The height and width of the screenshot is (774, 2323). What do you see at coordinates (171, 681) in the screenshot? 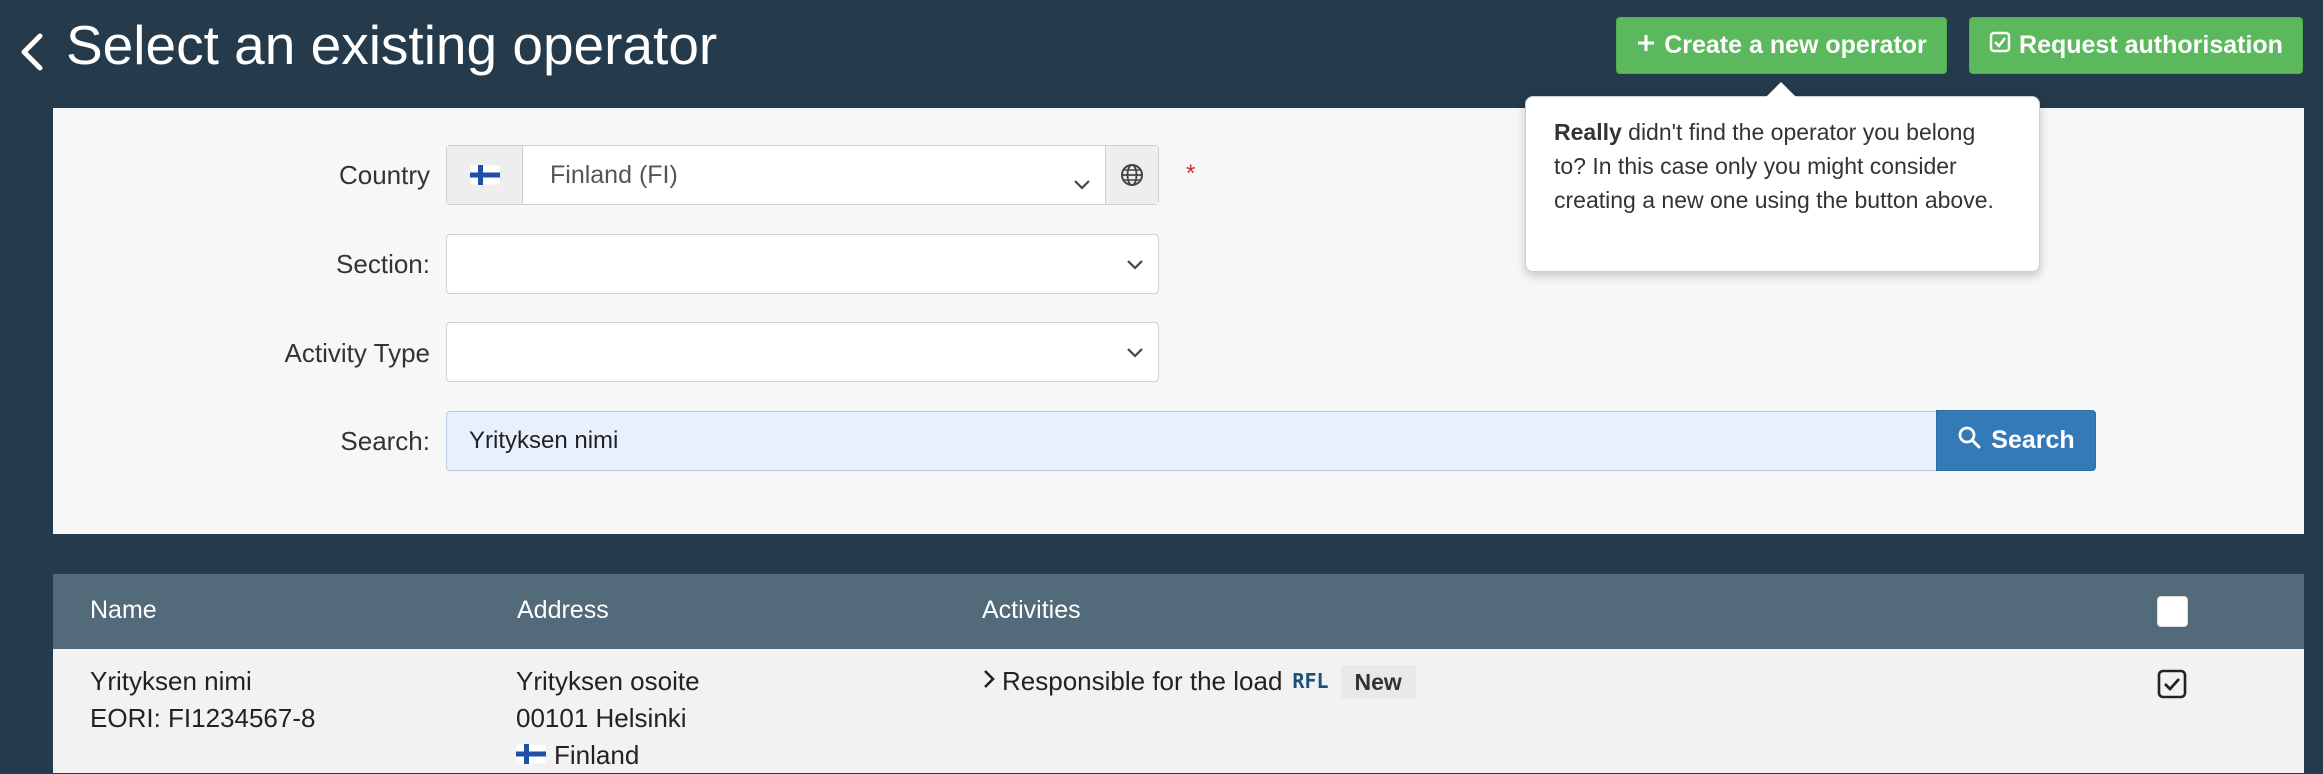
I see `operator-name: Yrityksen nimi` at bounding box center [171, 681].